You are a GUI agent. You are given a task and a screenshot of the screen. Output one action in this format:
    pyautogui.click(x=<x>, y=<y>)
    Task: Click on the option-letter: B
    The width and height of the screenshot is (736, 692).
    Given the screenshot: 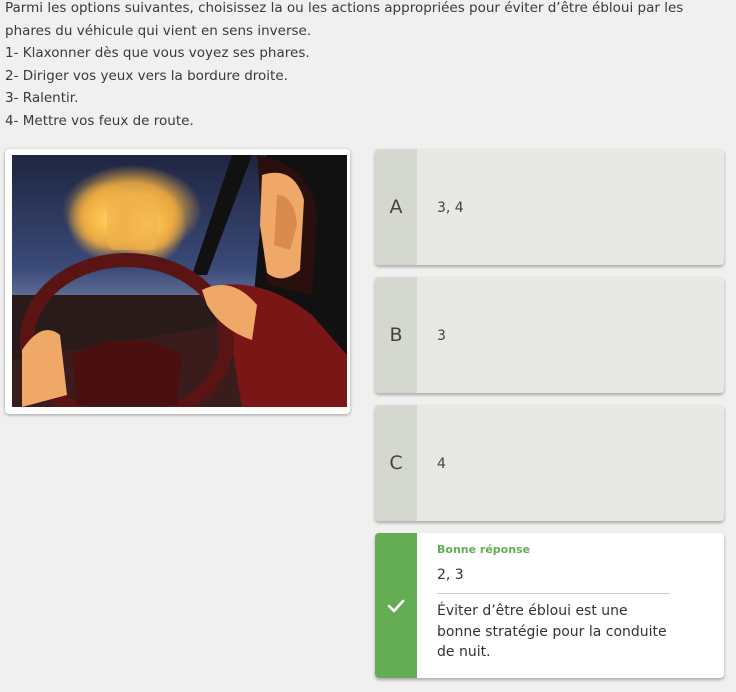 What is the action you would take?
    pyautogui.click(x=396, y=335)
    